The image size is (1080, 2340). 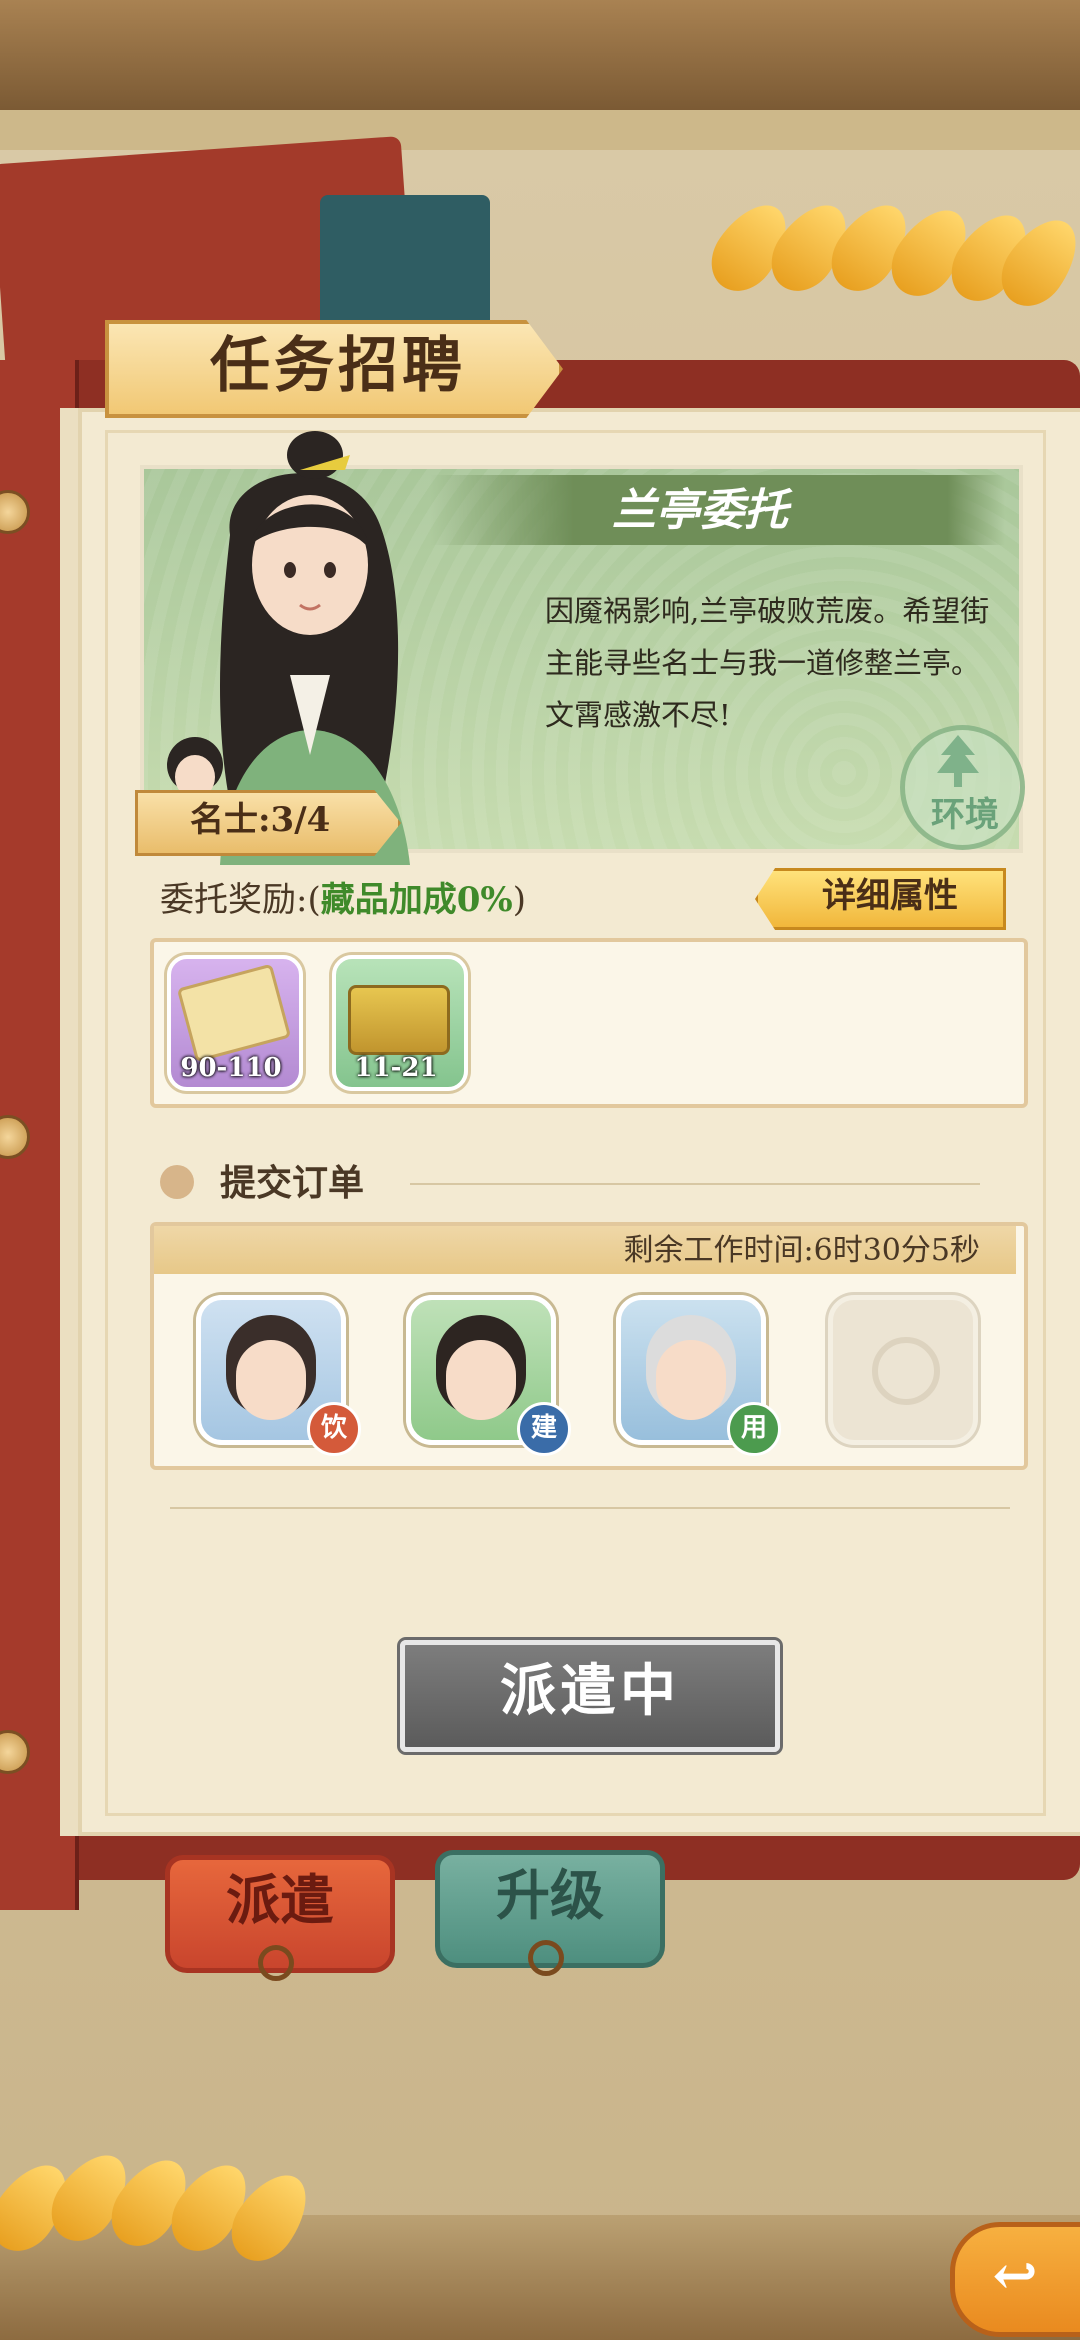 I want to click on empty-slot-icon, so click(x=906, y=1371).